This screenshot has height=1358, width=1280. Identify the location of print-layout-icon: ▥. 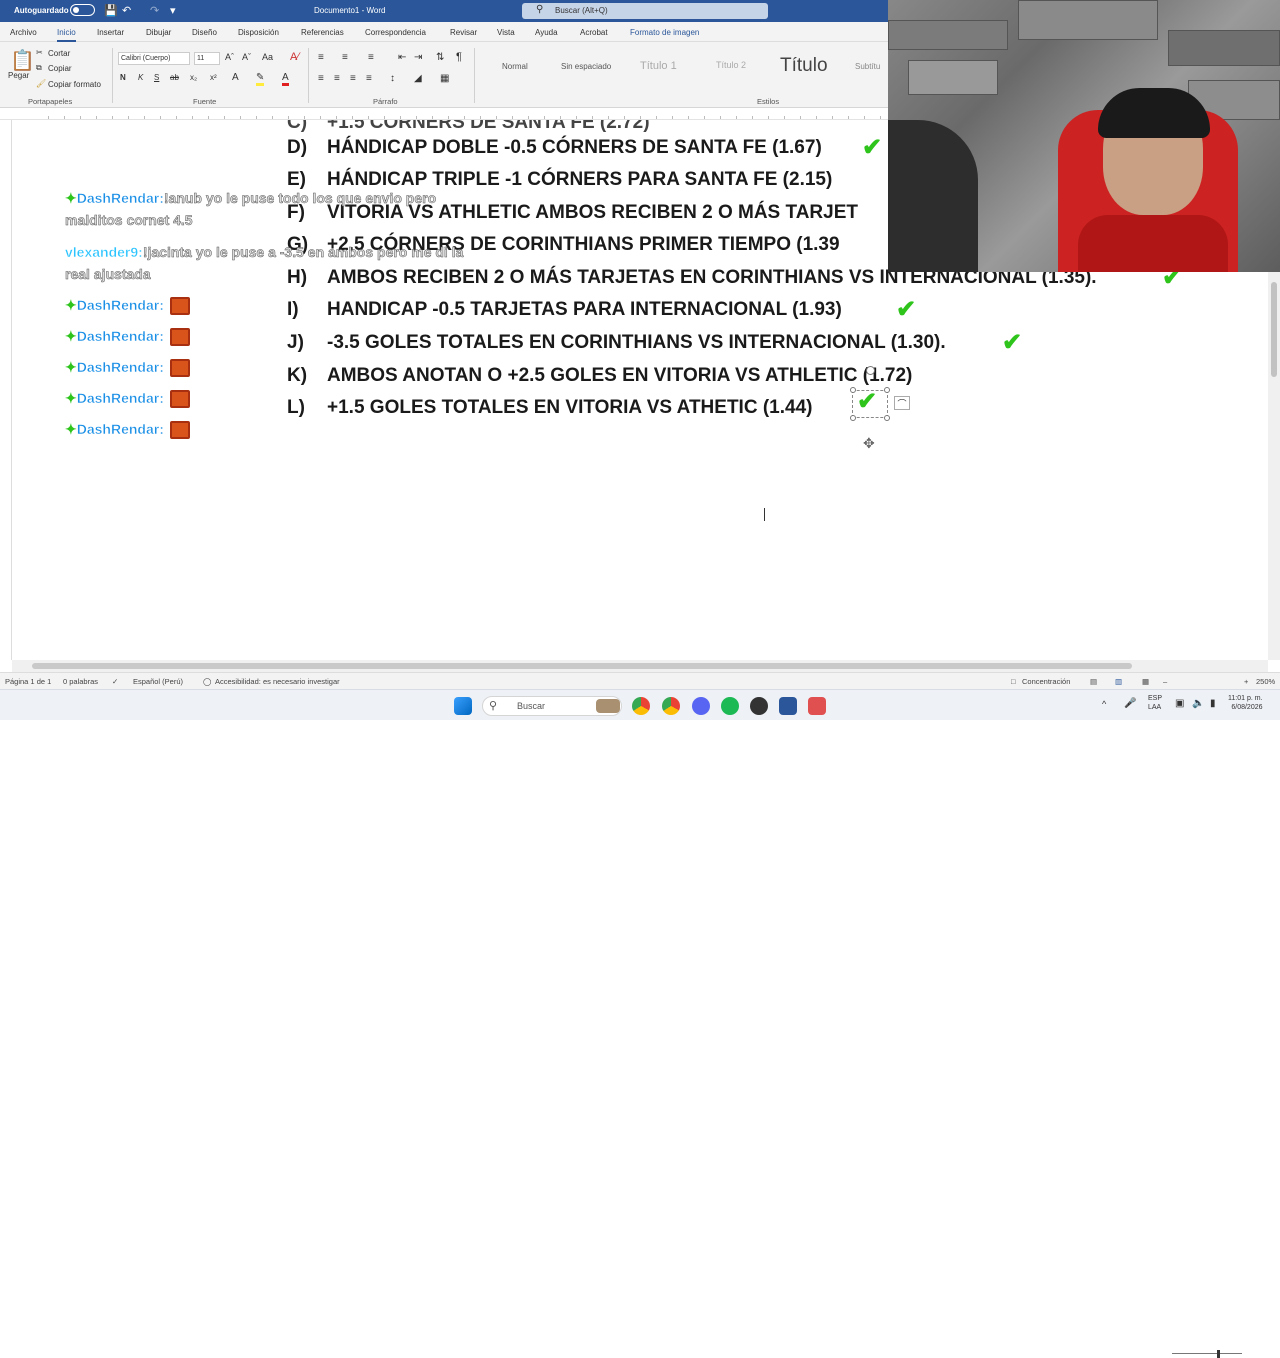
(1118, 681).